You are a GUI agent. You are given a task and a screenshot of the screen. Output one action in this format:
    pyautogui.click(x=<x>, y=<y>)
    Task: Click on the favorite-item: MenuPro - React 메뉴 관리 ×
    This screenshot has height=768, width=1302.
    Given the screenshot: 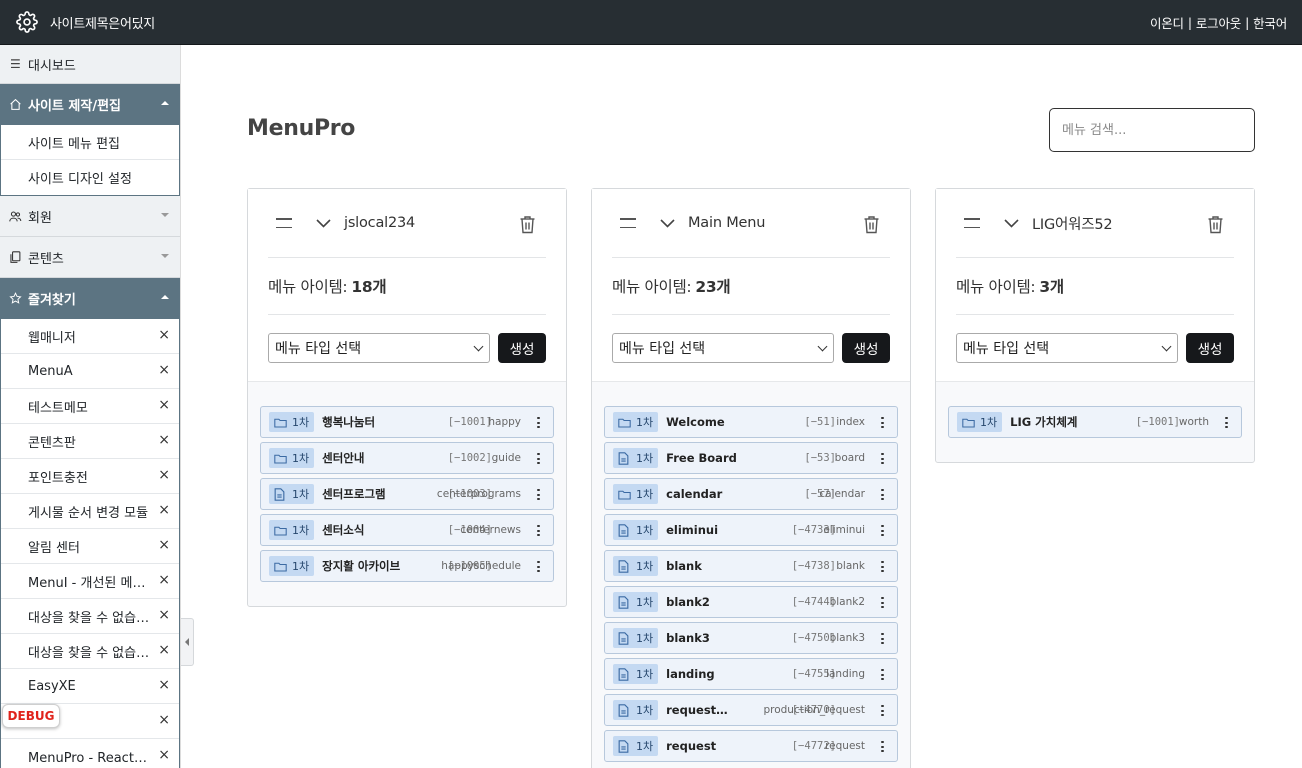 What is the action you would take?
    pyautogui.click(x=90, y=753)
    